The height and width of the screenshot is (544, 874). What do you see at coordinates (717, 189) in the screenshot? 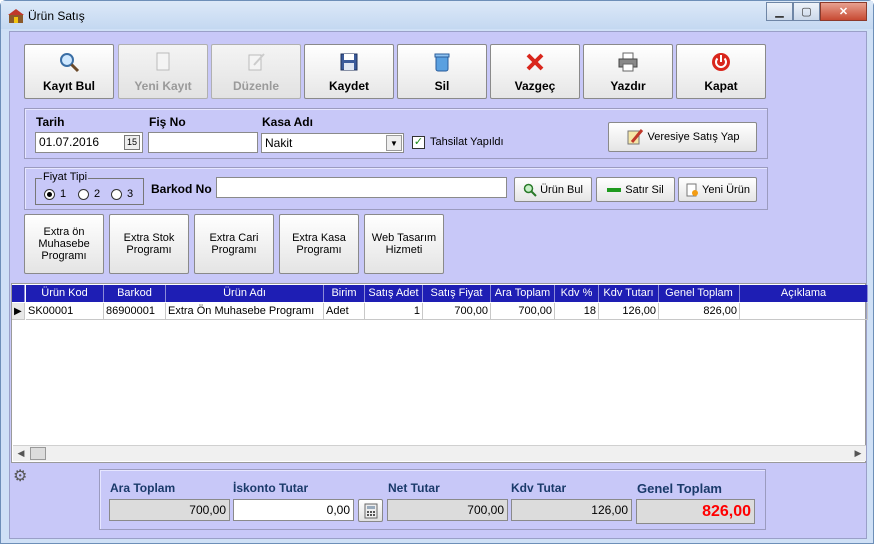
I see `yeni-urun-button: Yeni Ürün` at bounding box center [717, 189].